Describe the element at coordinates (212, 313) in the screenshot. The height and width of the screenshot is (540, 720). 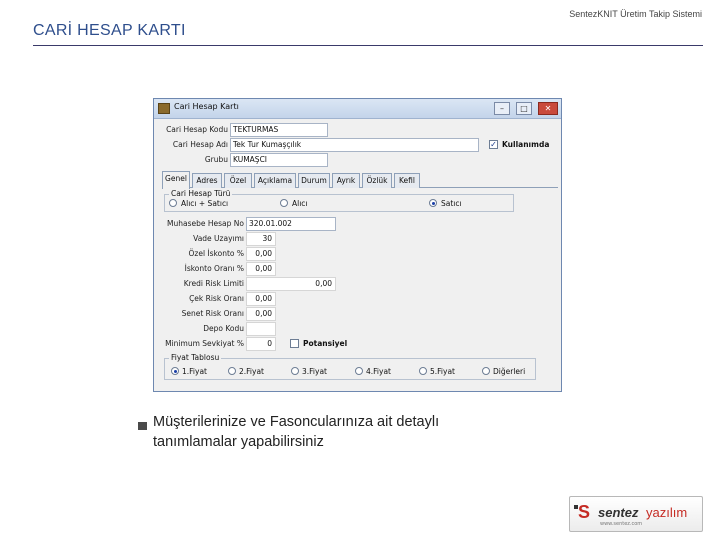
I see `senet-label: Senet Risk Oranı` at that location.